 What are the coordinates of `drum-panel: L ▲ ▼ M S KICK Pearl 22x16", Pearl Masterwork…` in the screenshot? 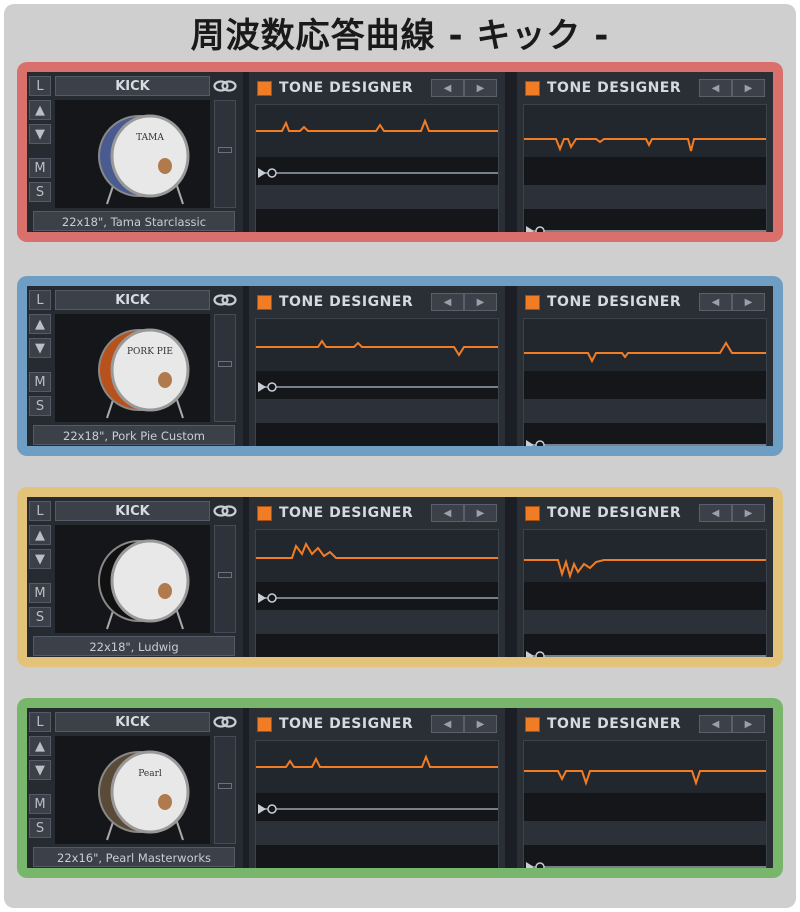 It's located at (135, 788).